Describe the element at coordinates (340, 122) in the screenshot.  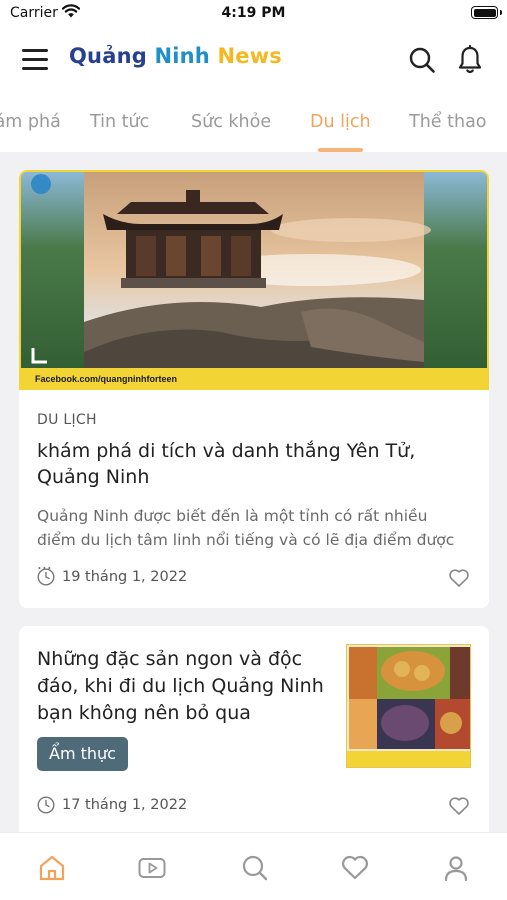
I see `tab-du-lich: Du lịch` at that location.